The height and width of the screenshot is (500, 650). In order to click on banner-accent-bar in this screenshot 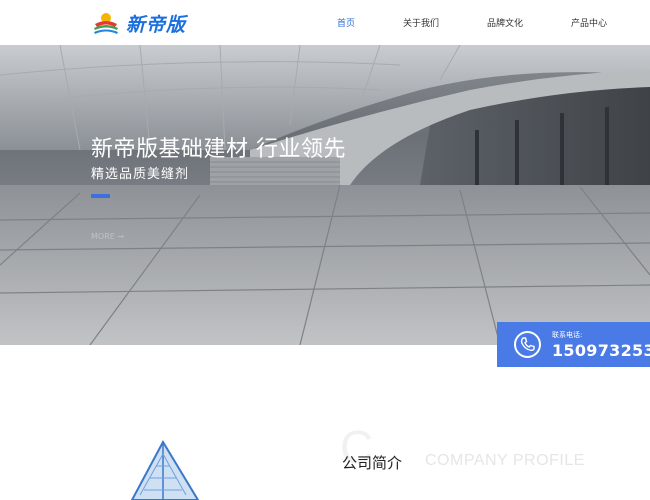, I will do `click(100, 196)`.